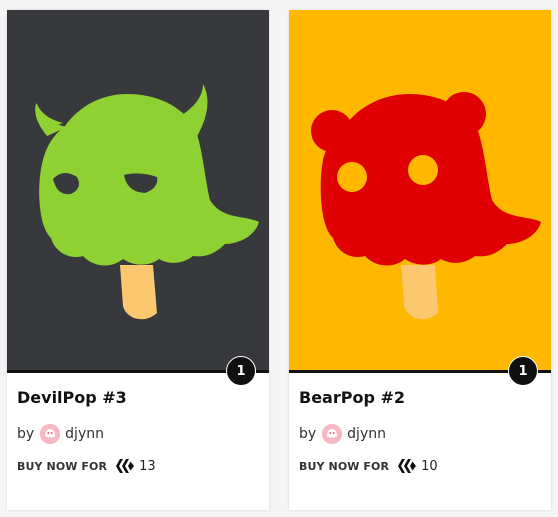 This screenshot has width=558, height=517. I want to click on nft-title: DevilPop #3, so click(72, 397).